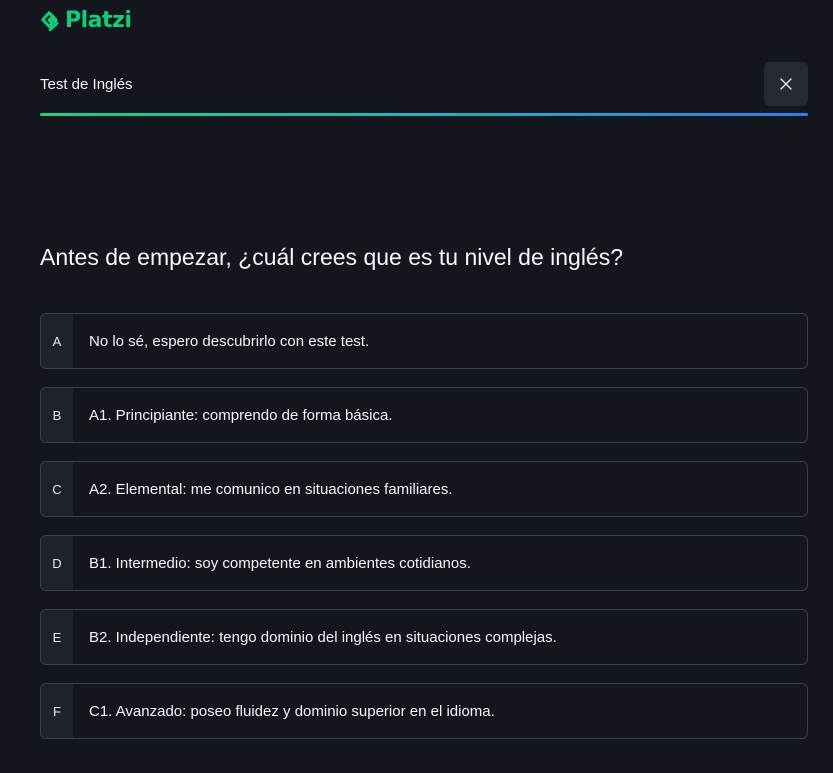 The width and height of the screenshot is (833, 773). What do you see at coordinates (98, 20) in the screenshot?
I see `brand-name: Platzi` at bounding box center [98, 20].